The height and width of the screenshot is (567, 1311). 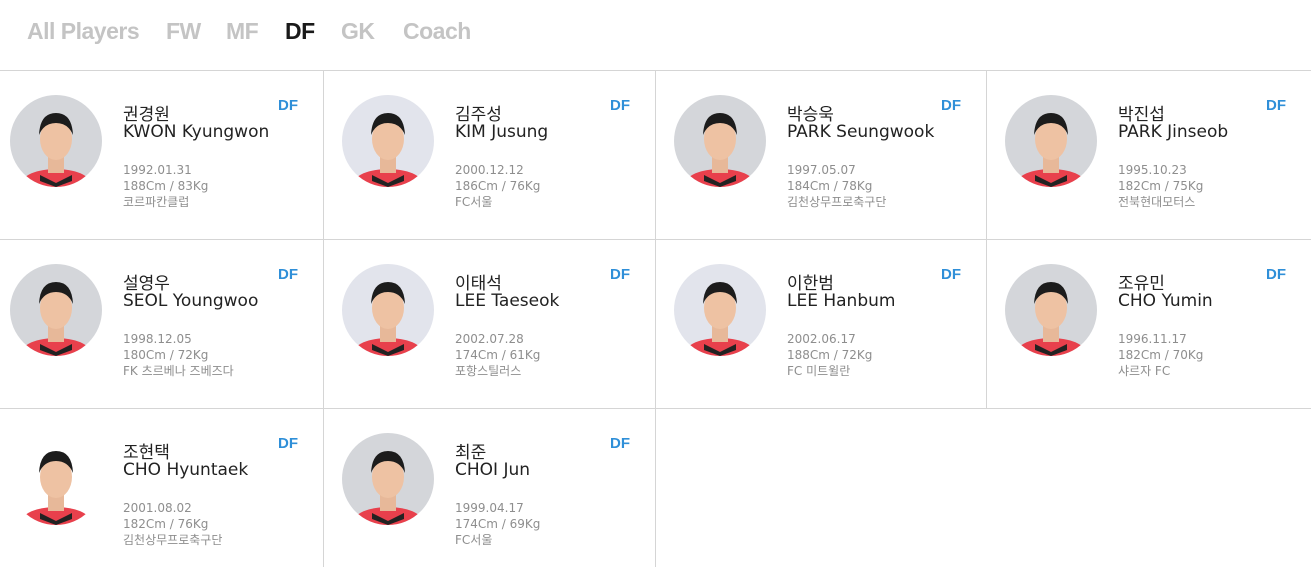 What do you see at coordinates (1152, 339) in the screenshot?
I see `player-birthdate: 1996.11.17` at bounding box center [1152, 339].